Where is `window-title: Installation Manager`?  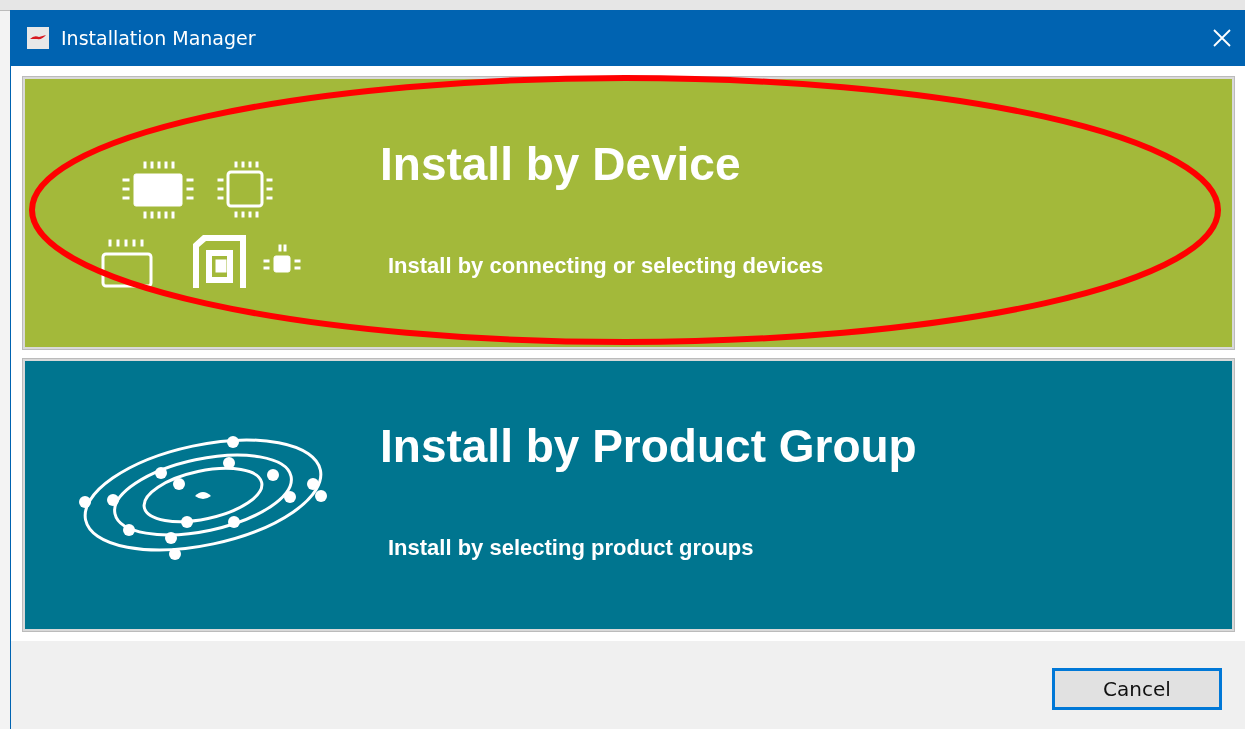 window-title: Installation Manager is located at coordinates (159, 38).